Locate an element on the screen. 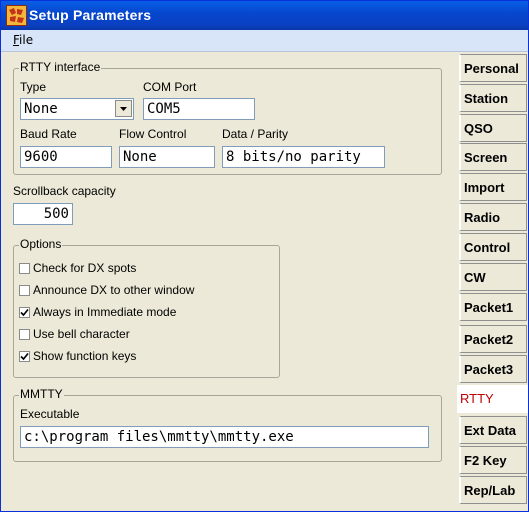  tab-packet1: Packet1 is located at coordinates (493, 307).